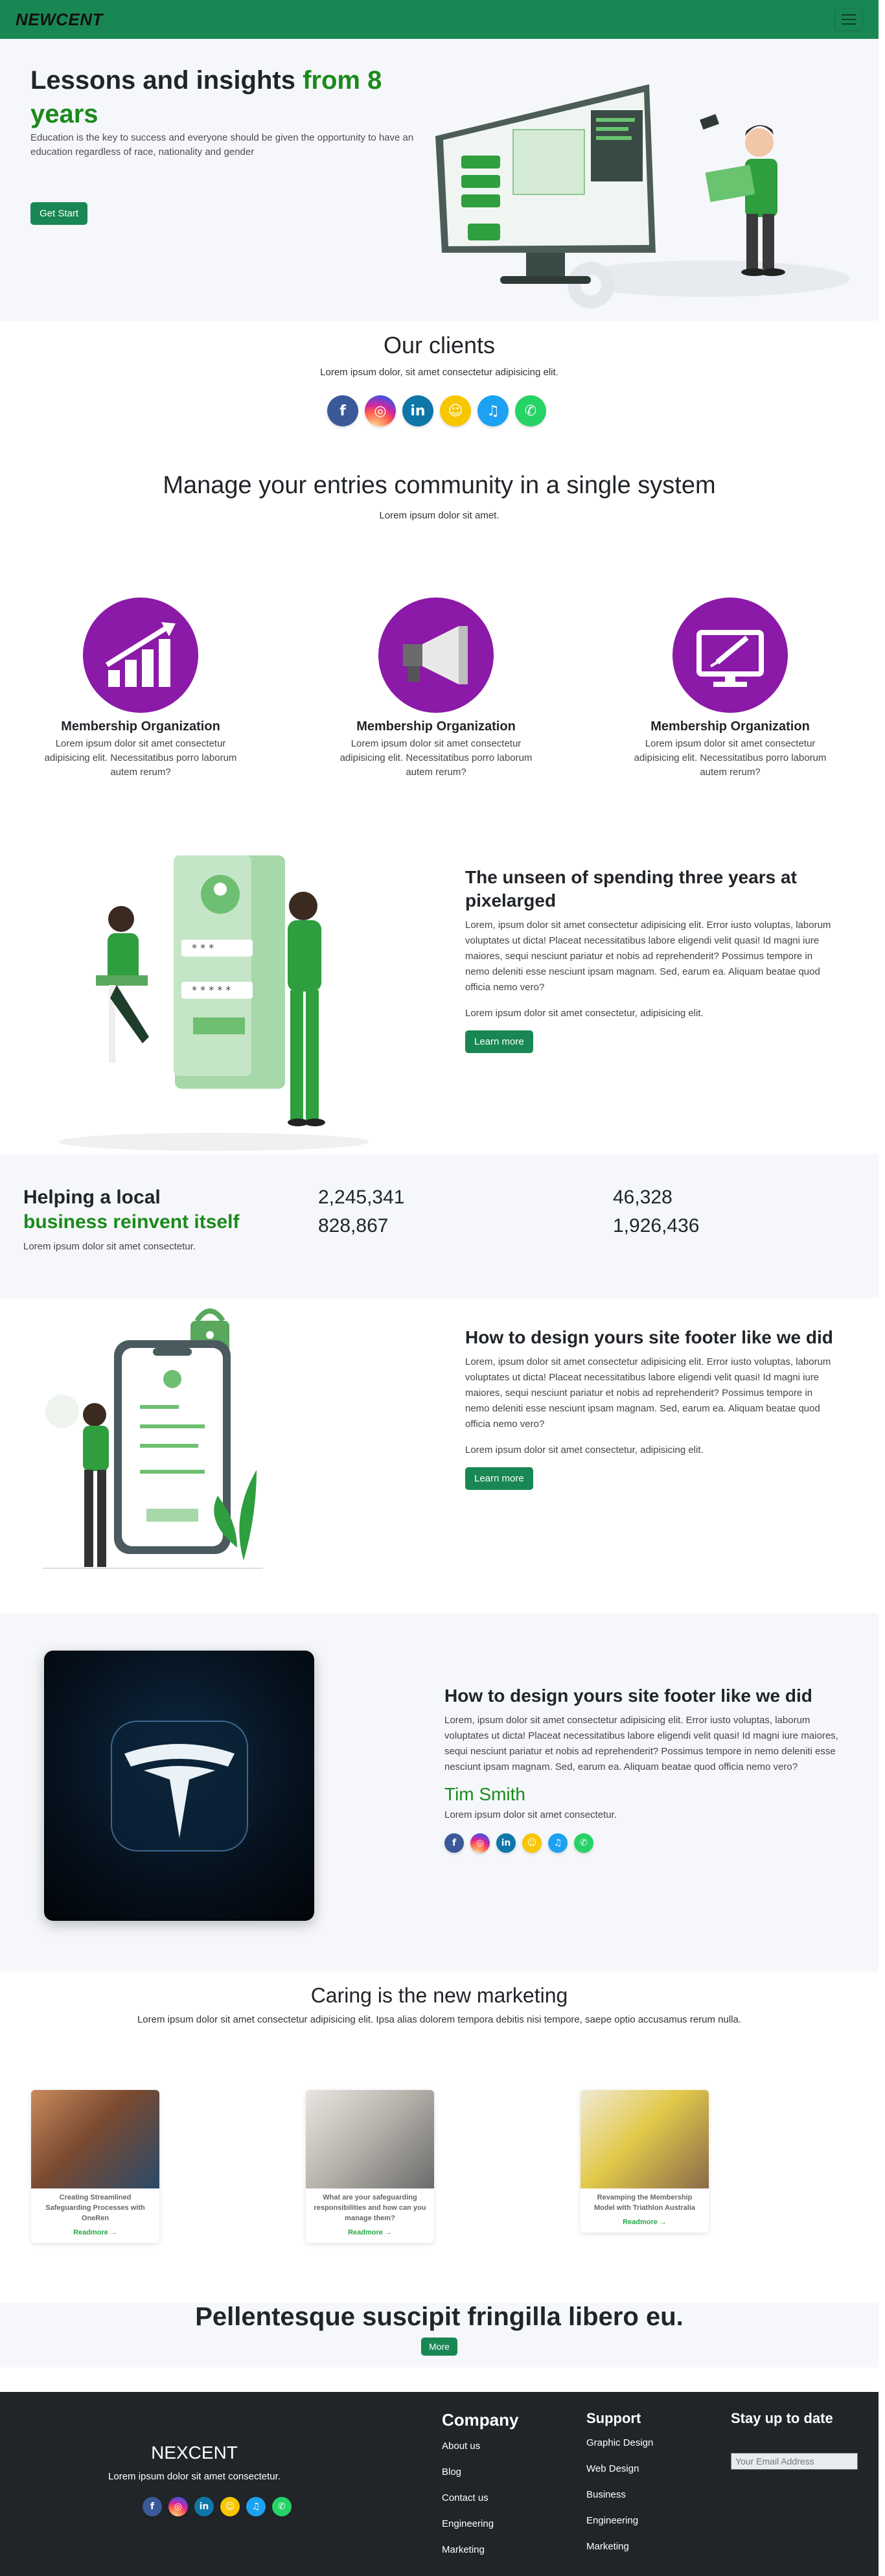 This screenshot has width=885, height=2576. What do you see at coordinates (849, 15) in the screenshot?
I see `menu-icon` at bounding box center [849, 15].